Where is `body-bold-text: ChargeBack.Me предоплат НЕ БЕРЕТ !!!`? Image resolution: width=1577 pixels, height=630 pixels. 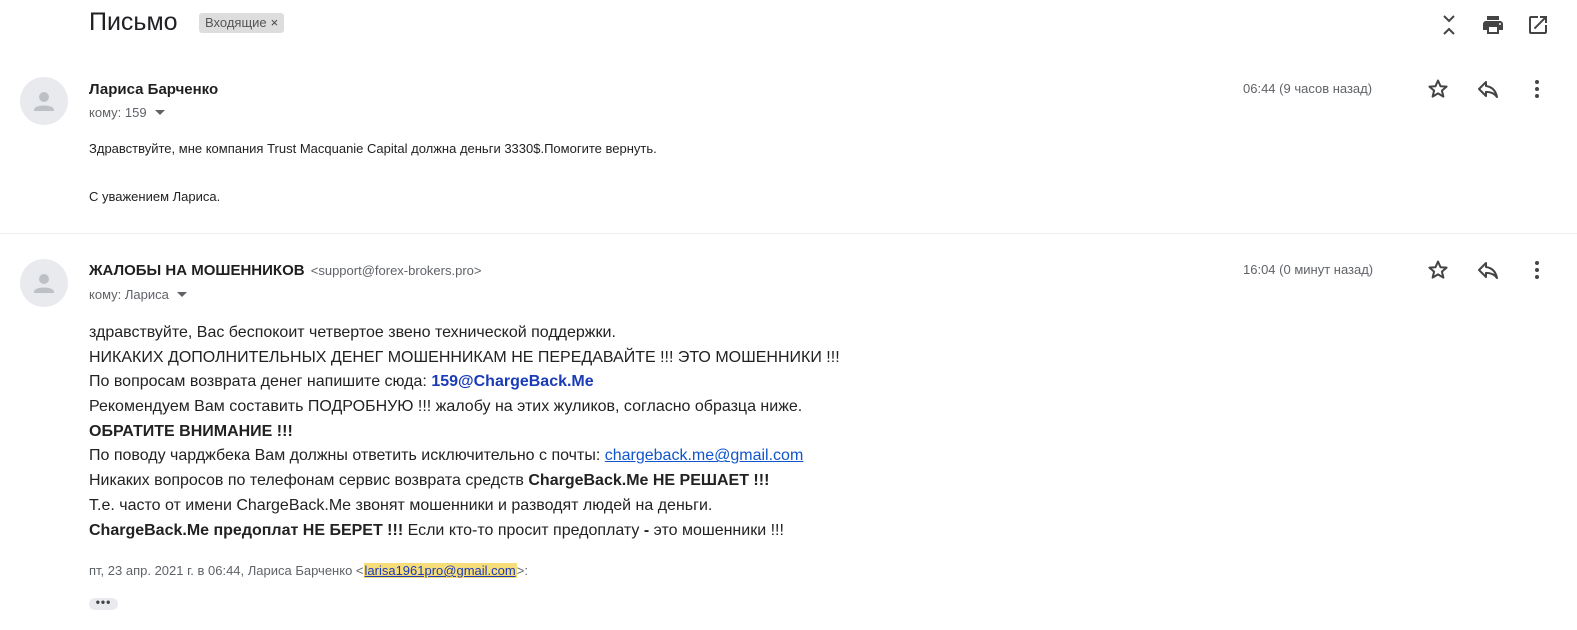
body-bold-text: ChargeBack.Me предоплат НЕ БЕРЕТ !!! is located at coordinates (246, 530).